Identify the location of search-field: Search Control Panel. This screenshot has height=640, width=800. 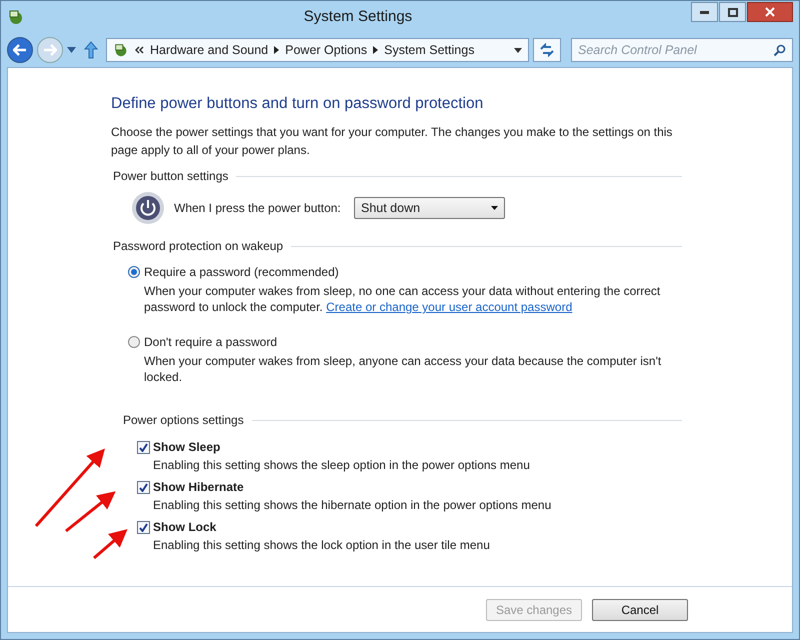
(682, 50).